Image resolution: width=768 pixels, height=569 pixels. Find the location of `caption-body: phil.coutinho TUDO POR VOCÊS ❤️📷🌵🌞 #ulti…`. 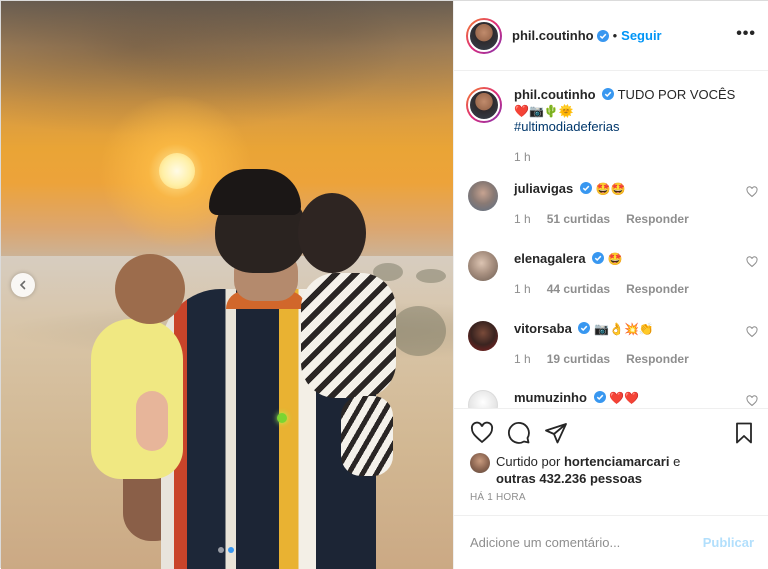

caption-body: phil.coutinho TUDO POR VOCÊS ❤️📷🌵🌞 #ulti… is located at coordinates (624, 126).